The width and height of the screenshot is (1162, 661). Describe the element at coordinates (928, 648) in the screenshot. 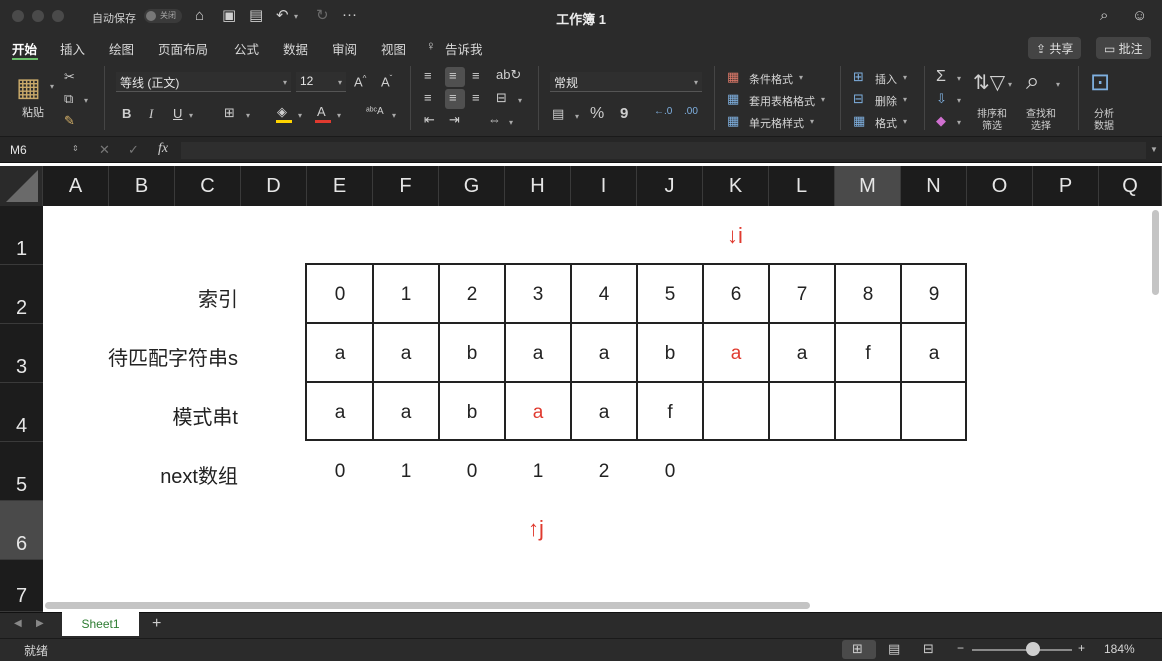

I see `page-break-view-icon: ⊟` at that location.